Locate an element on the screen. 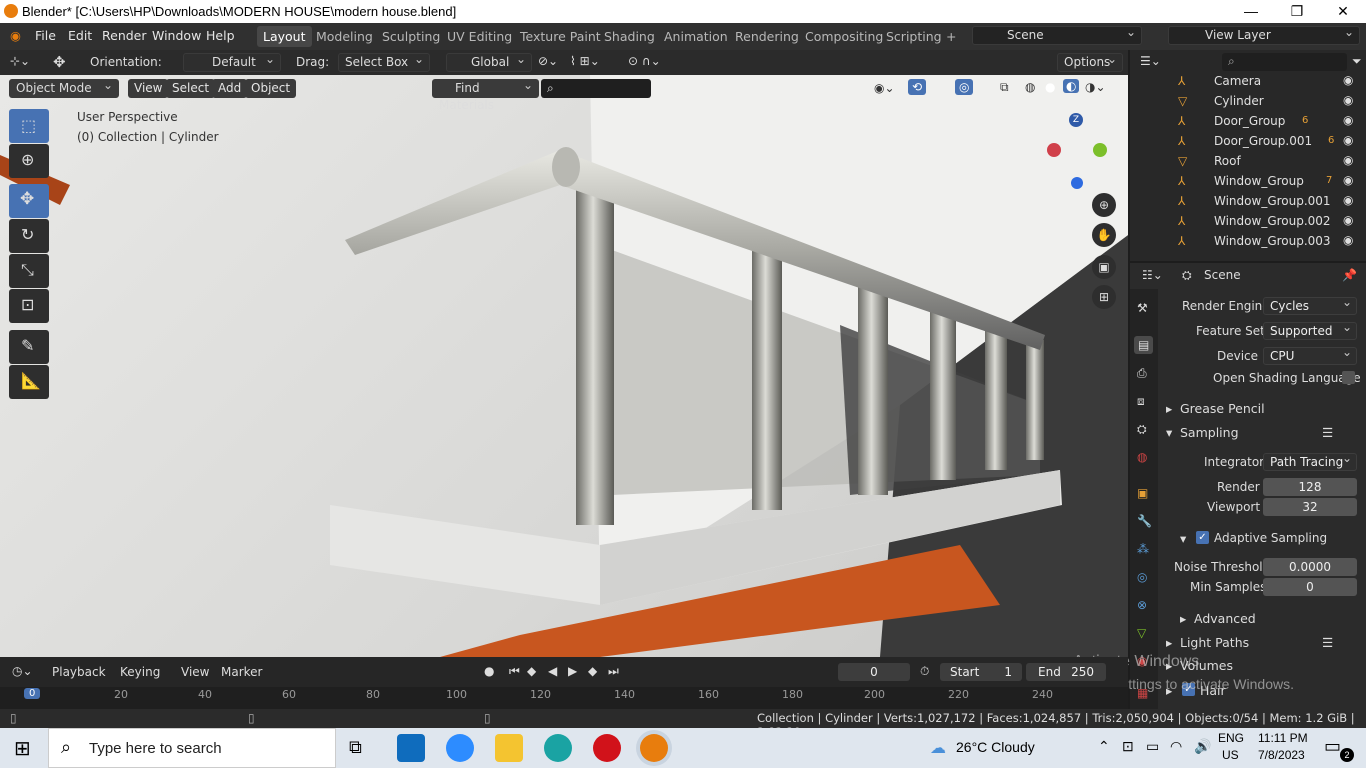  select-menu: Select is located at coordinates (191, 88).